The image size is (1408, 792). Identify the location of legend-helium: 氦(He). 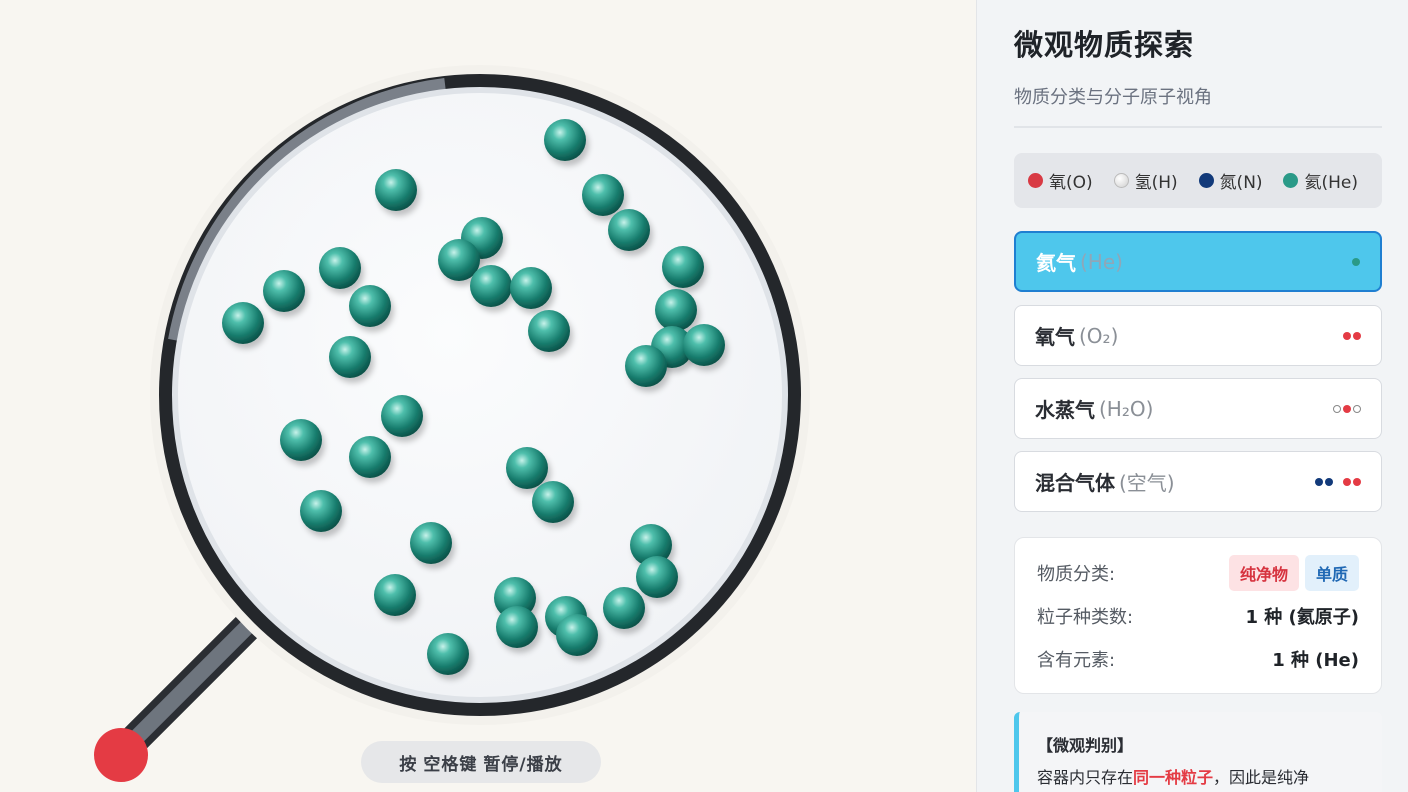
(1320, 180).